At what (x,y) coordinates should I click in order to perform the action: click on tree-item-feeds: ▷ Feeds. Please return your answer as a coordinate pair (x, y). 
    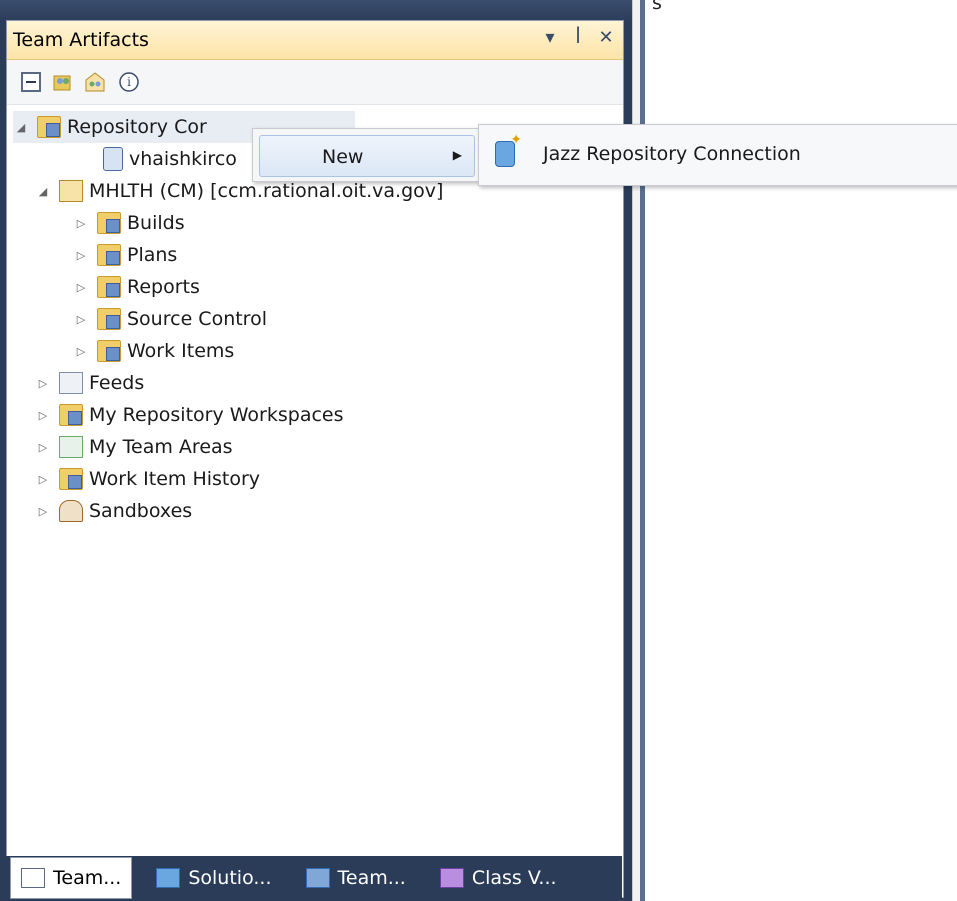
    Looking at the image, I should click on (89, 383).